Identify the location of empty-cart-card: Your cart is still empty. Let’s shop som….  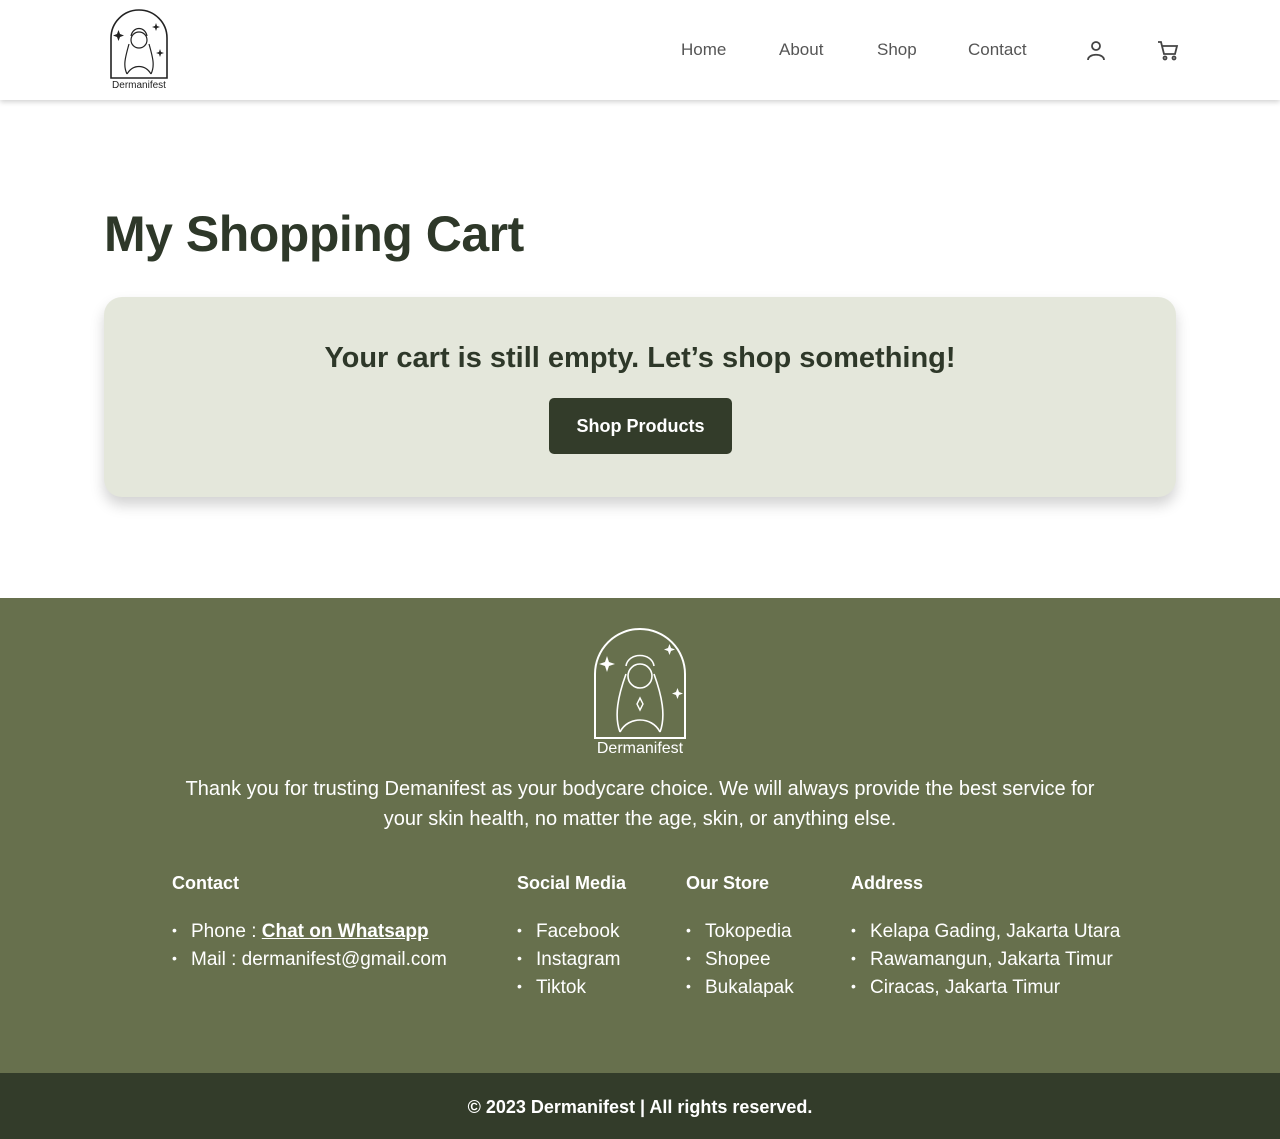
(640, 397).